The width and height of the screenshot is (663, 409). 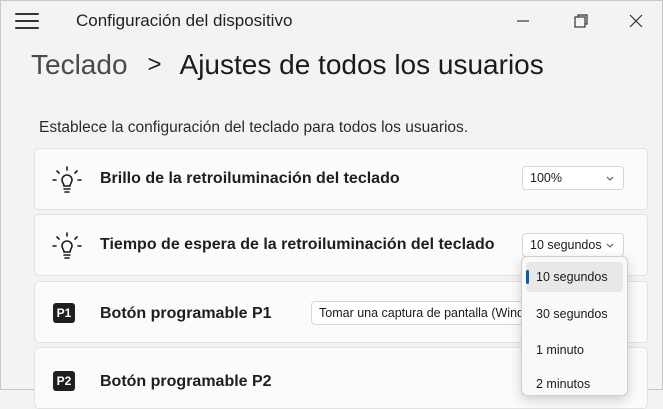 What do you see at coordinates (573, 178) in the screenshot?
I see `brightness-select: 100%` at bounding box center [573, 178].